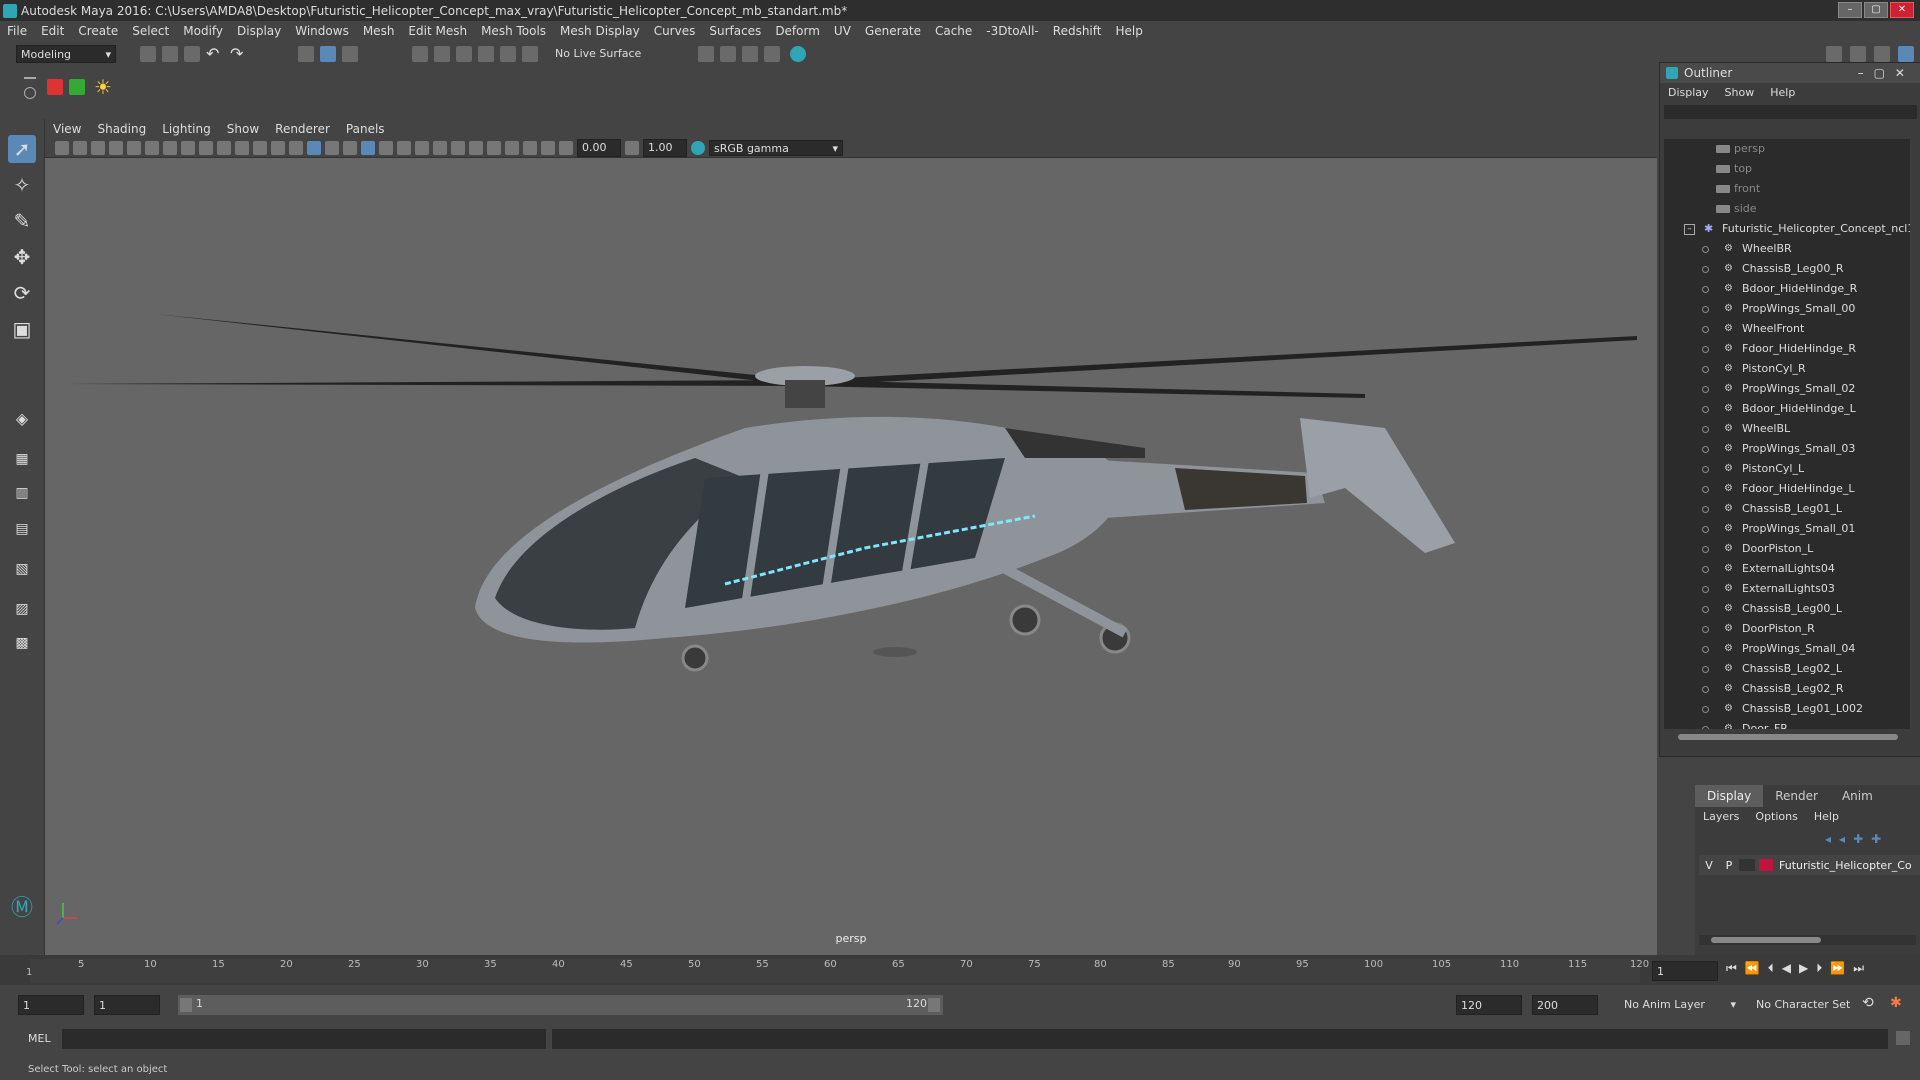  Describe the element at coordinates (1787, 189) in the screenshot. I see `outliner-item-front: front` at that location.